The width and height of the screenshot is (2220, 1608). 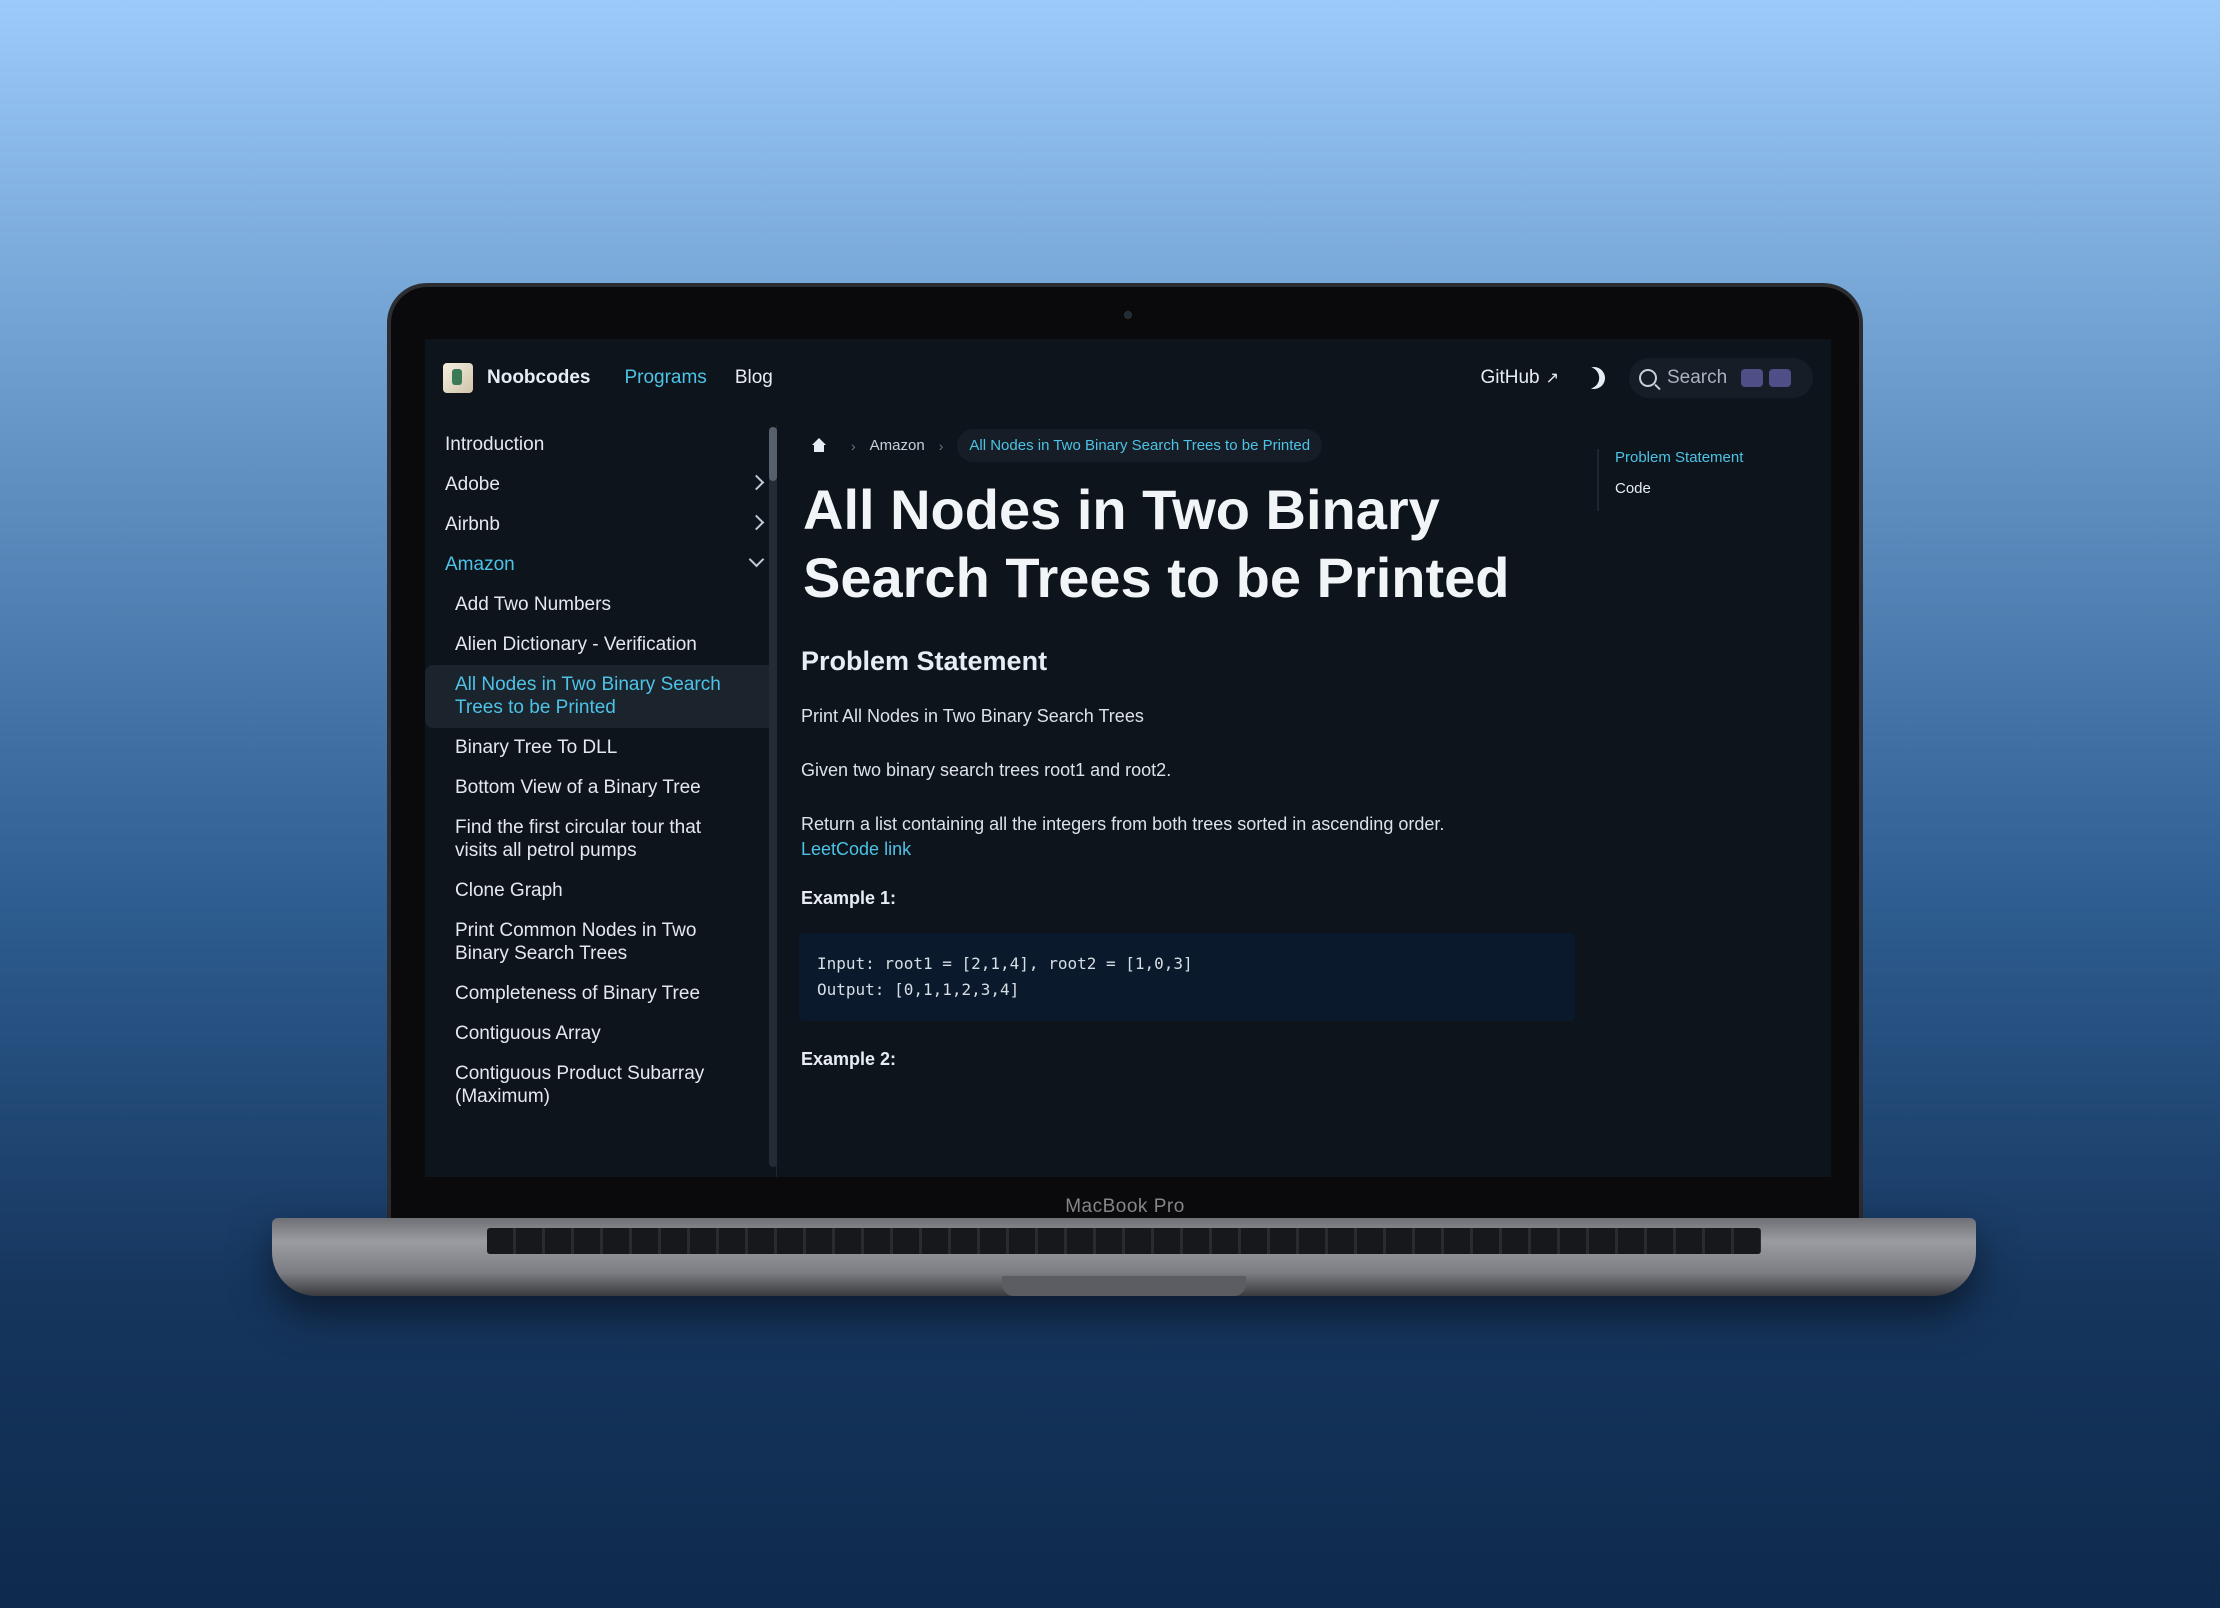 I want to click on sidebar-item-clone-graph: Clone Graph, so click(x=600, y=891).